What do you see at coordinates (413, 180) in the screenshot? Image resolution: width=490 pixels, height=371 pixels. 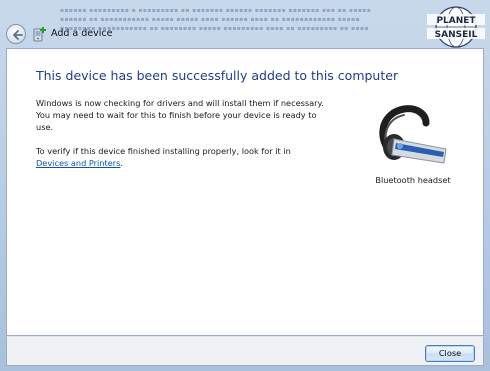 I see `device-label: Bluetooth headset` at bounding box center [413, 180].